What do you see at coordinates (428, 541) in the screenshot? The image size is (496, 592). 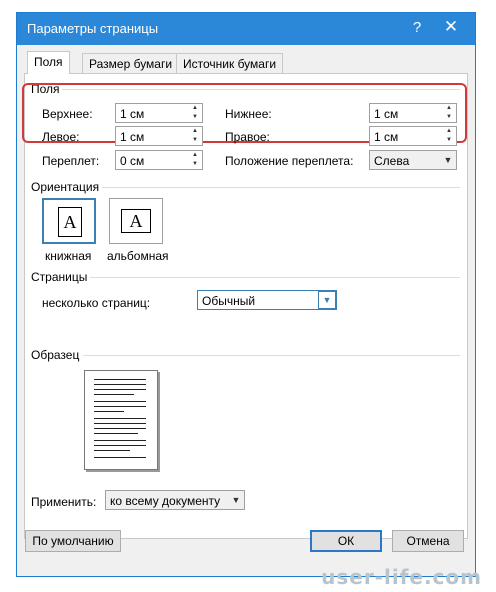 I see `cancel-button: Отмена` at bounding box center [428, 541].